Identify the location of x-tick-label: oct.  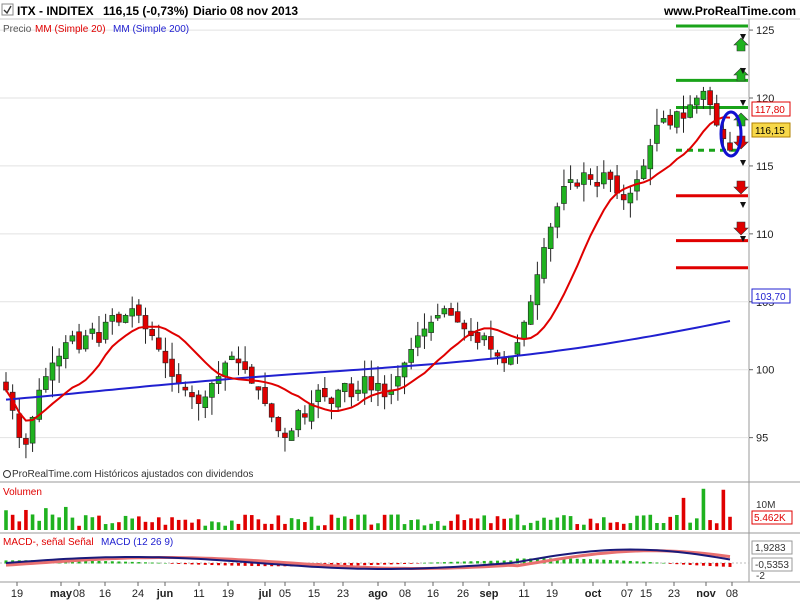
(593, 594).